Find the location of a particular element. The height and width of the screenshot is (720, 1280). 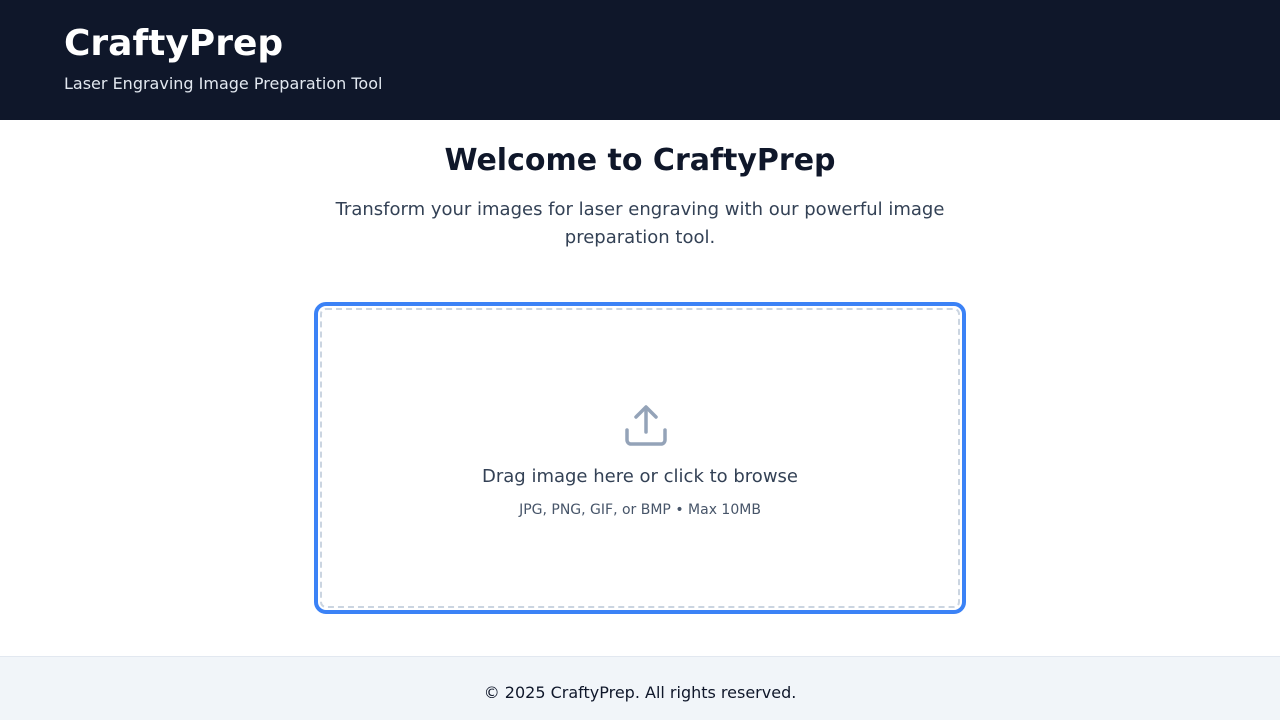

copyright-text: © 2025 CraftyPrep. All rights reserved. is located at coordinates (640, 692).